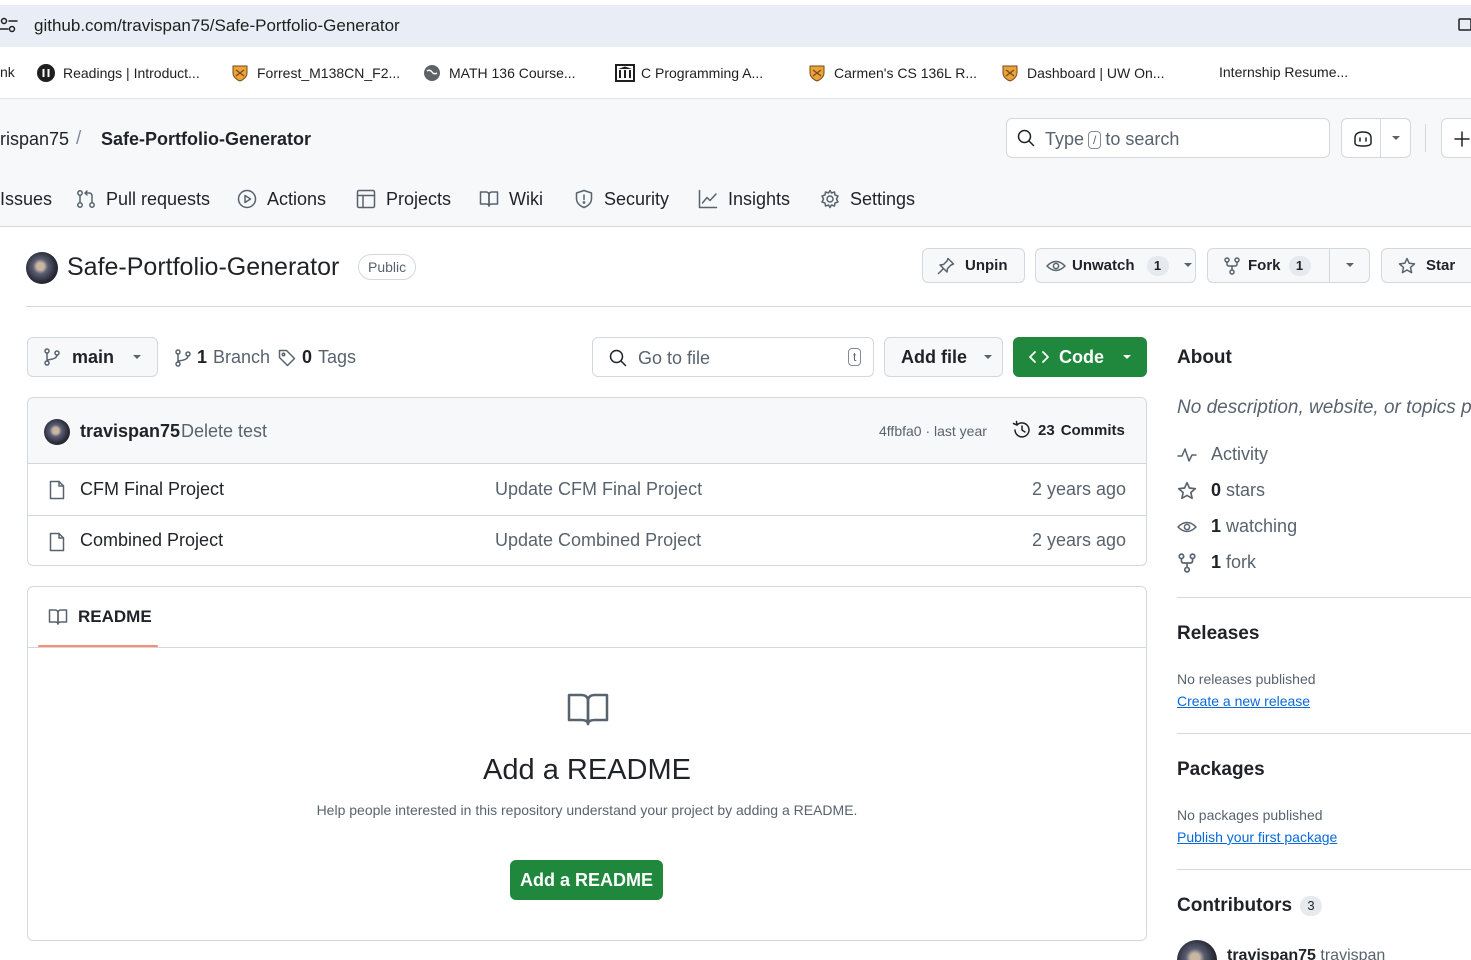 This screenshot has height=960, width=1471. I want to click on stars-link: 0 stars, so click(1221, 490).